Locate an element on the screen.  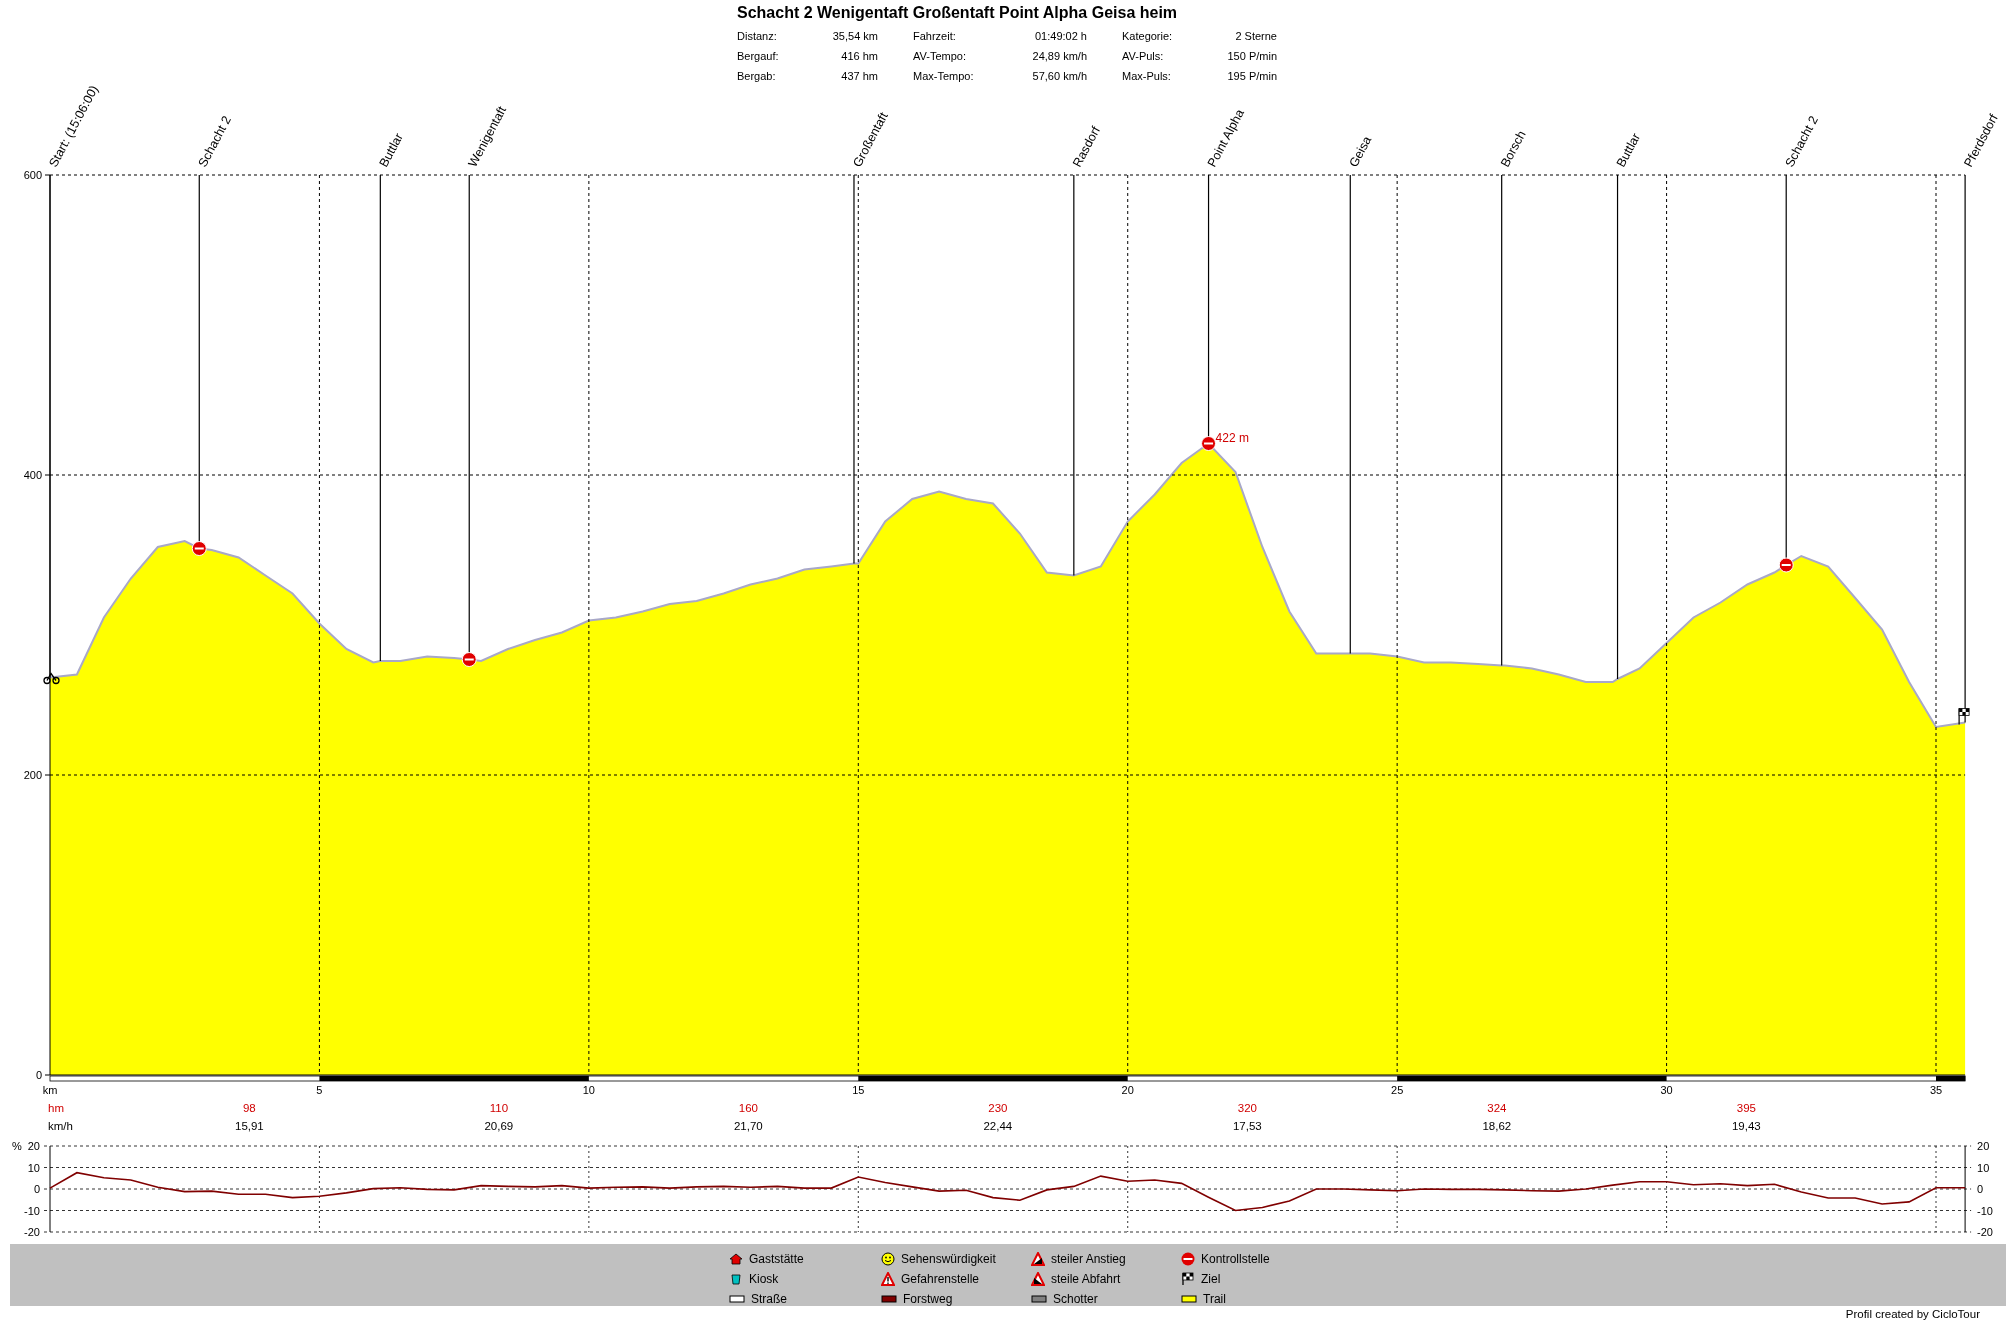
stat-label: AV-Puls: is located at coordinates (1143, 56).